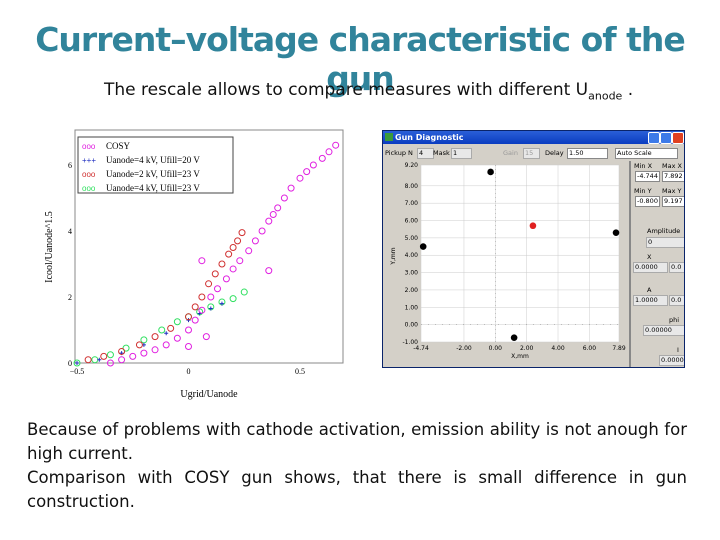 This screenshot has width=720, height=540. Describe the element at coordinates (674, 320) in the screenshot. I see `phi-label: phi` at that location.